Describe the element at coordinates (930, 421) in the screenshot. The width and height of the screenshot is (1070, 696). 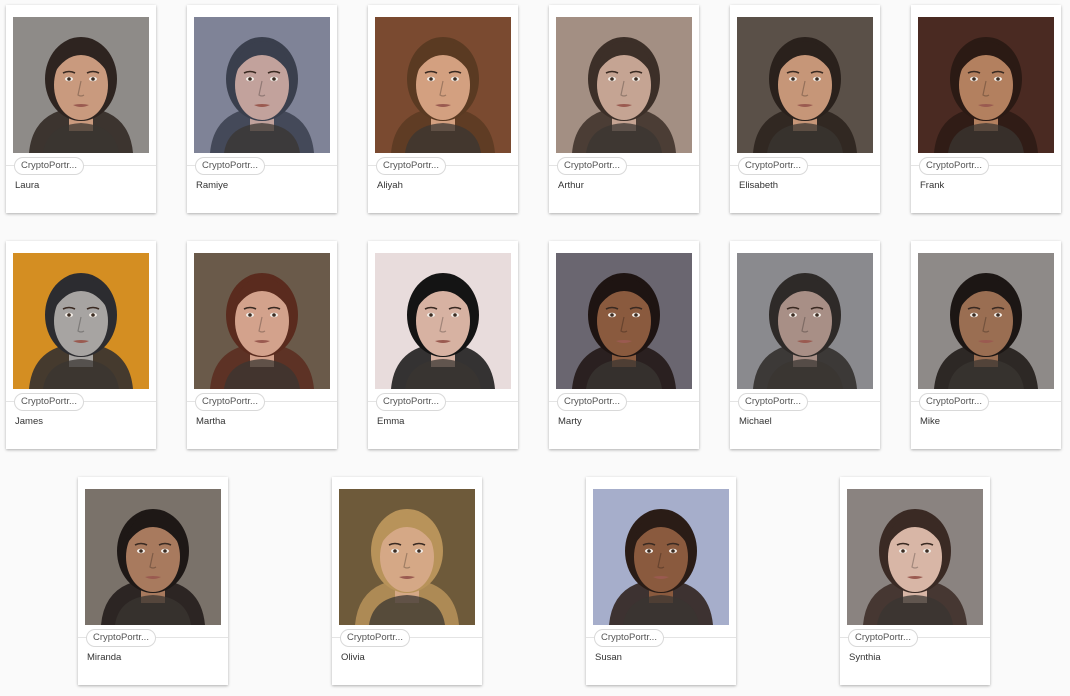
I see `portrait-name: Mike` at that location.